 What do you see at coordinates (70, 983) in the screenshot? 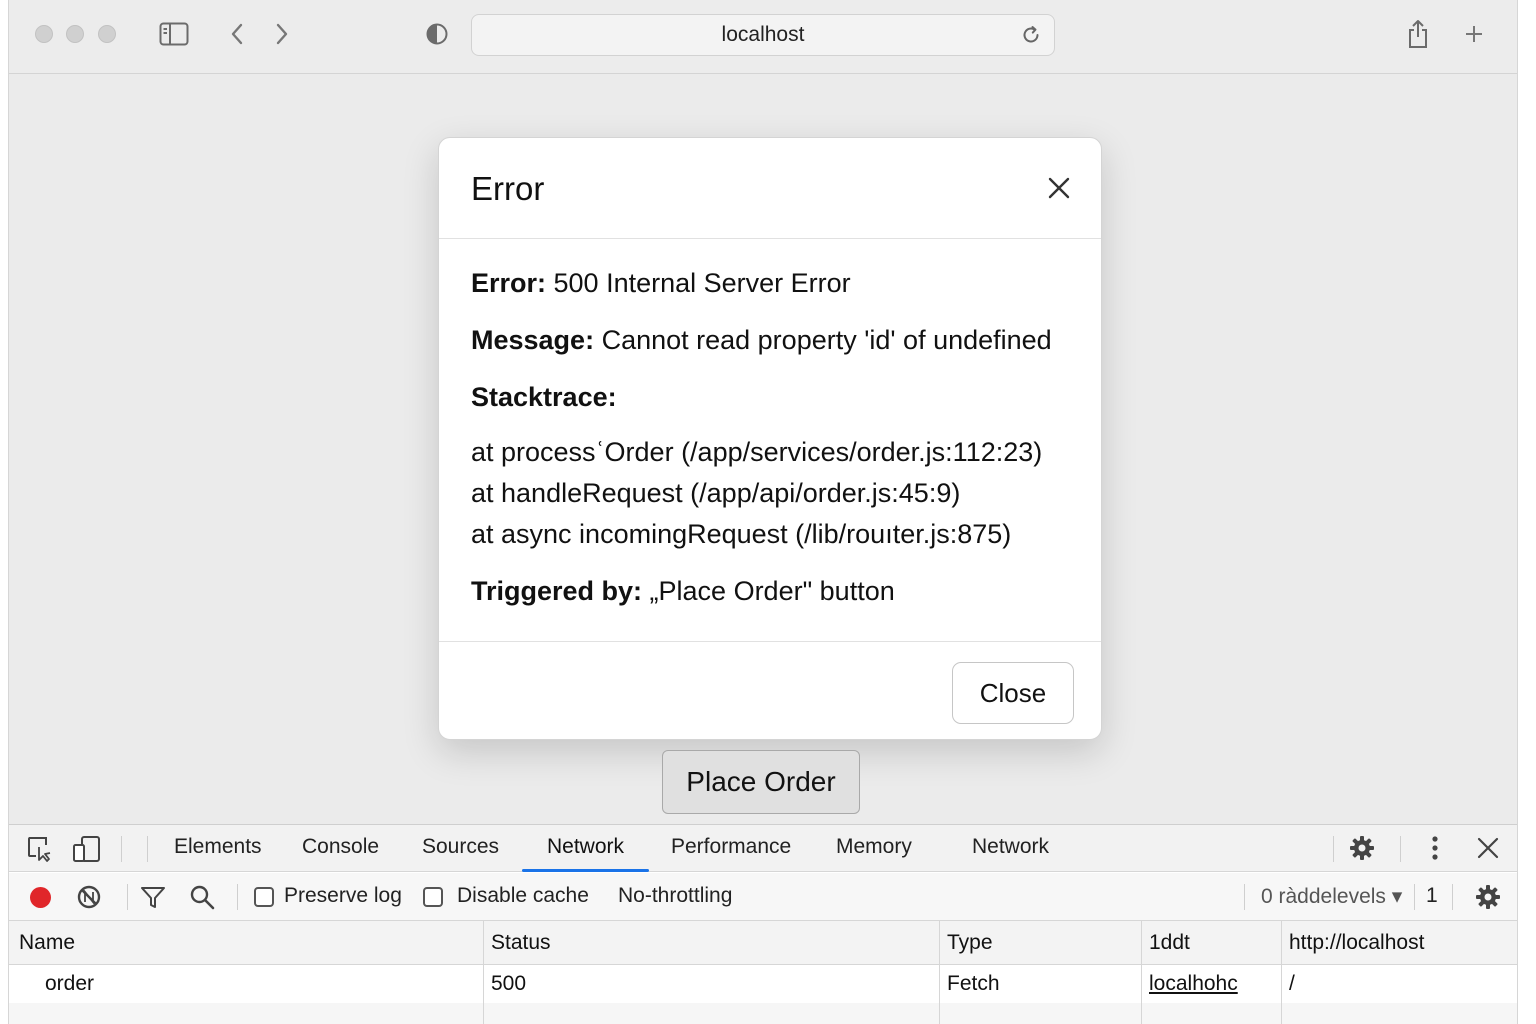
I see `row-name: order` at bounding box center [70, 983].